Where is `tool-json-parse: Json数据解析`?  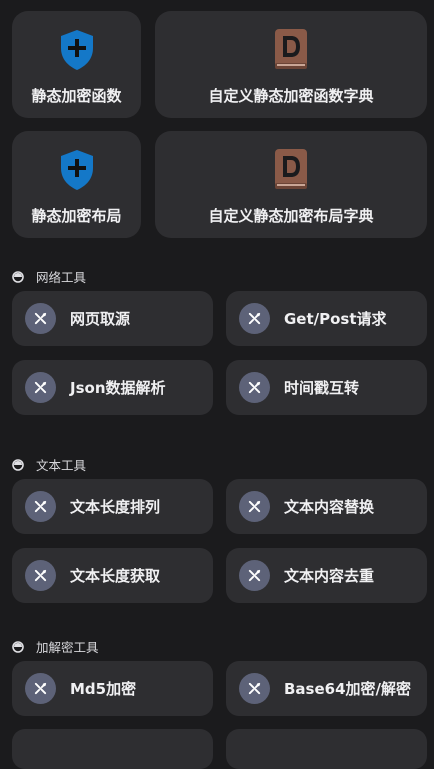 tool-json-parse: Json数据解析 is located at coordinates (112, 387).